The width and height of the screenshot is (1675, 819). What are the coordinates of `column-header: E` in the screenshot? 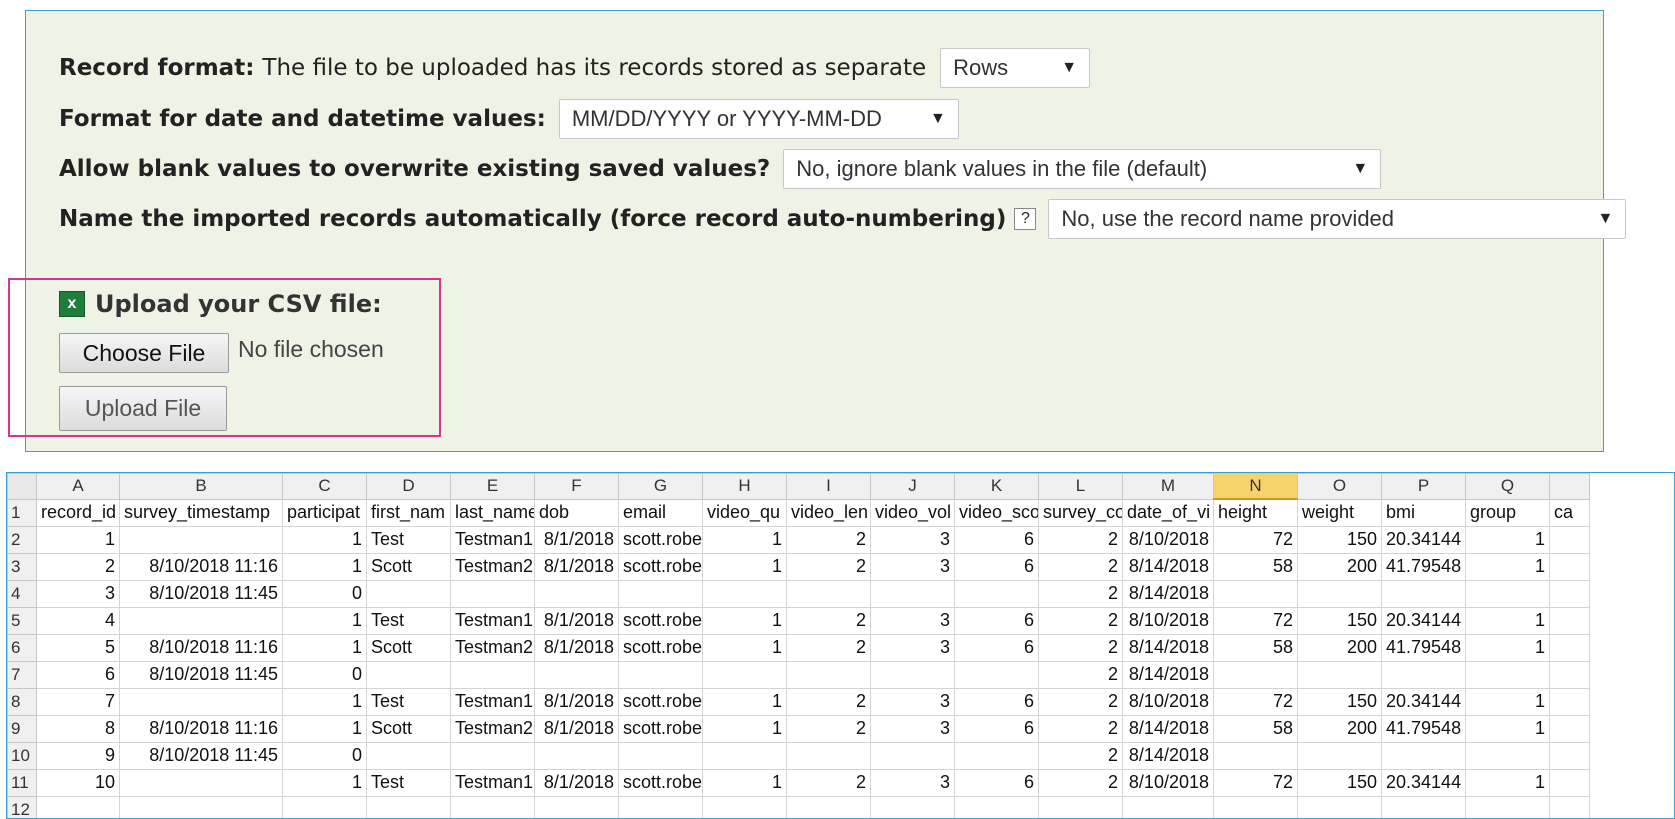 It's located at (492, 486).